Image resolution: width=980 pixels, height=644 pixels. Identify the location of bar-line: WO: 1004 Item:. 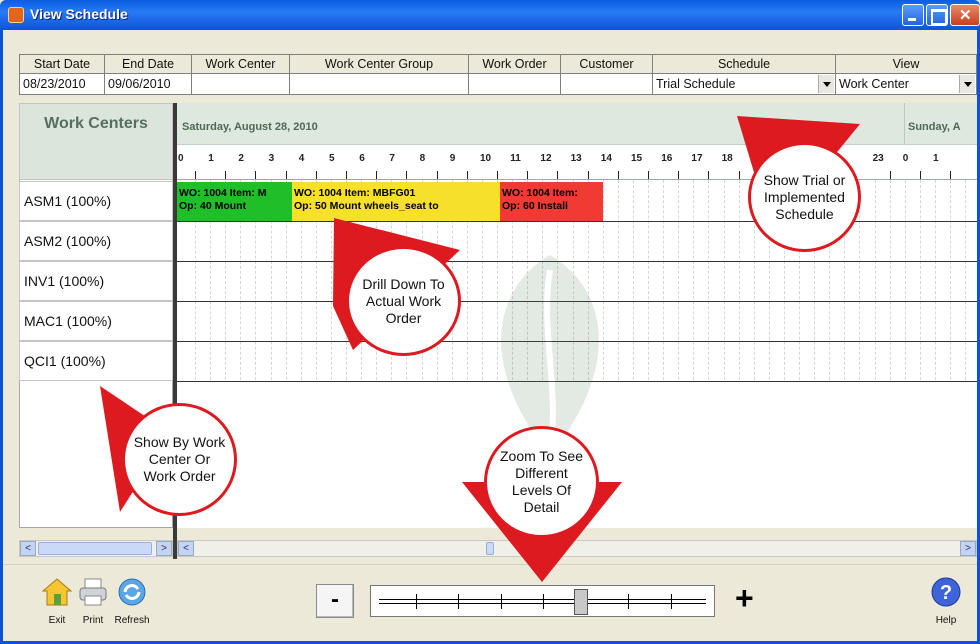
(540, 193).